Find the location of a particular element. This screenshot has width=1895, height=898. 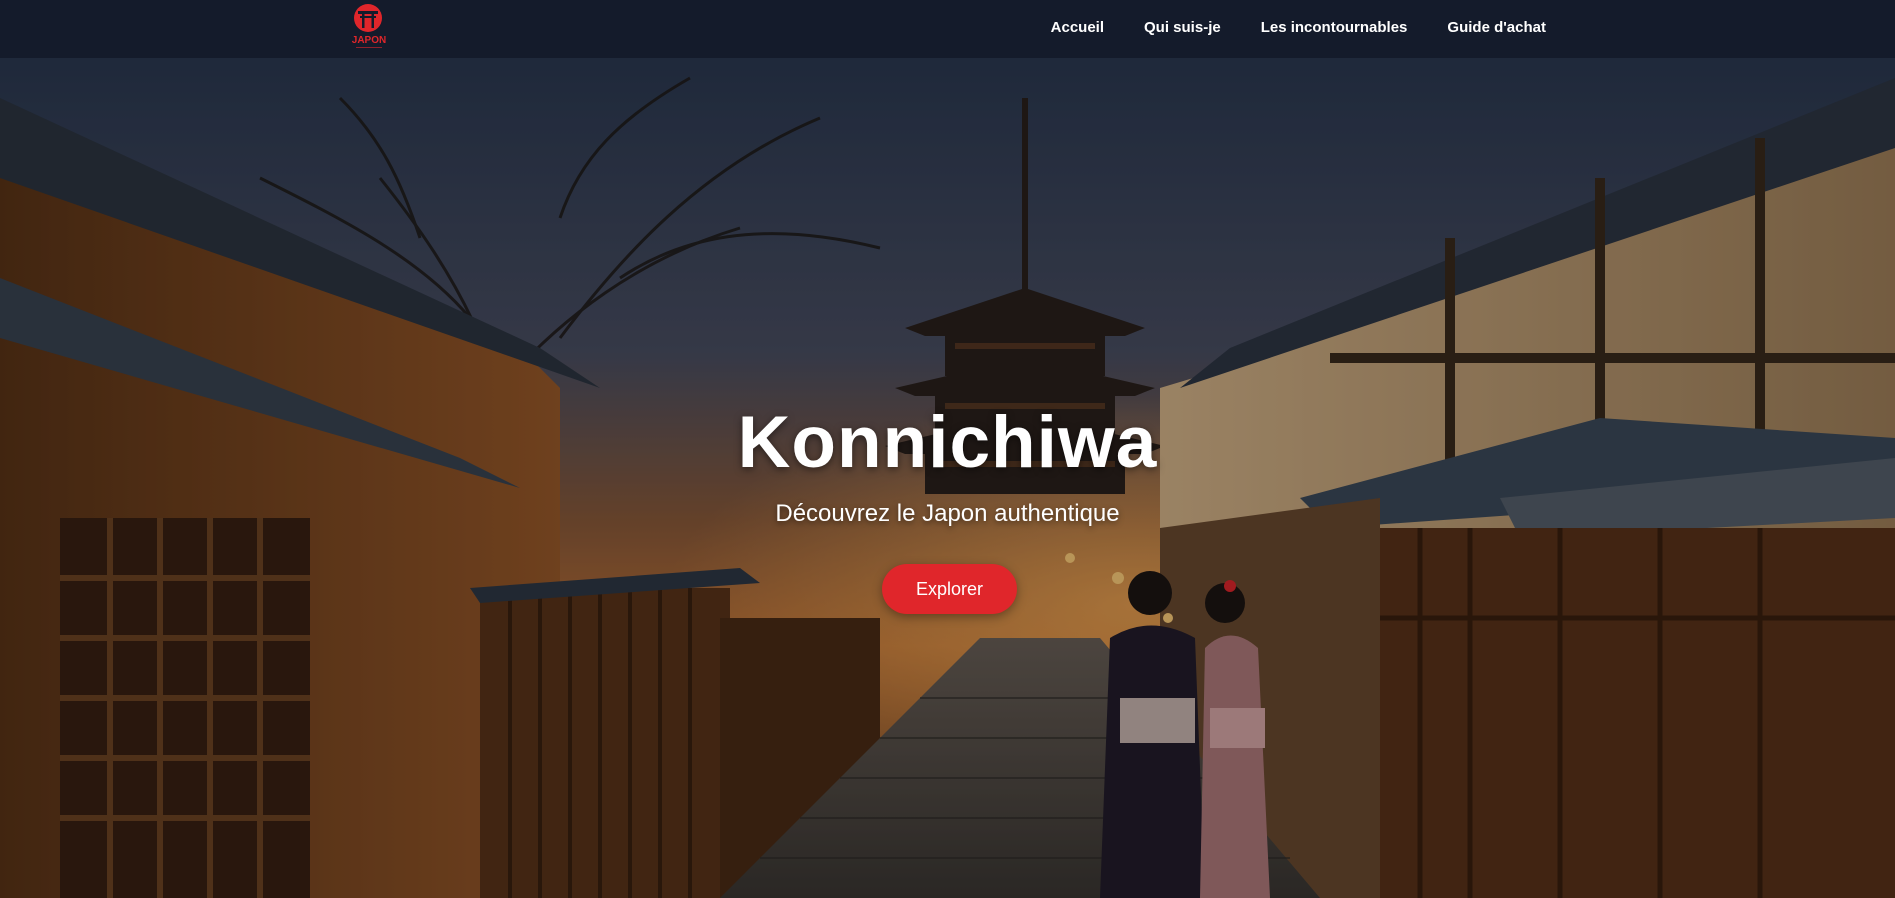

nav-item-incontournables: Les incontournables is located at coordinates (1334, 27).